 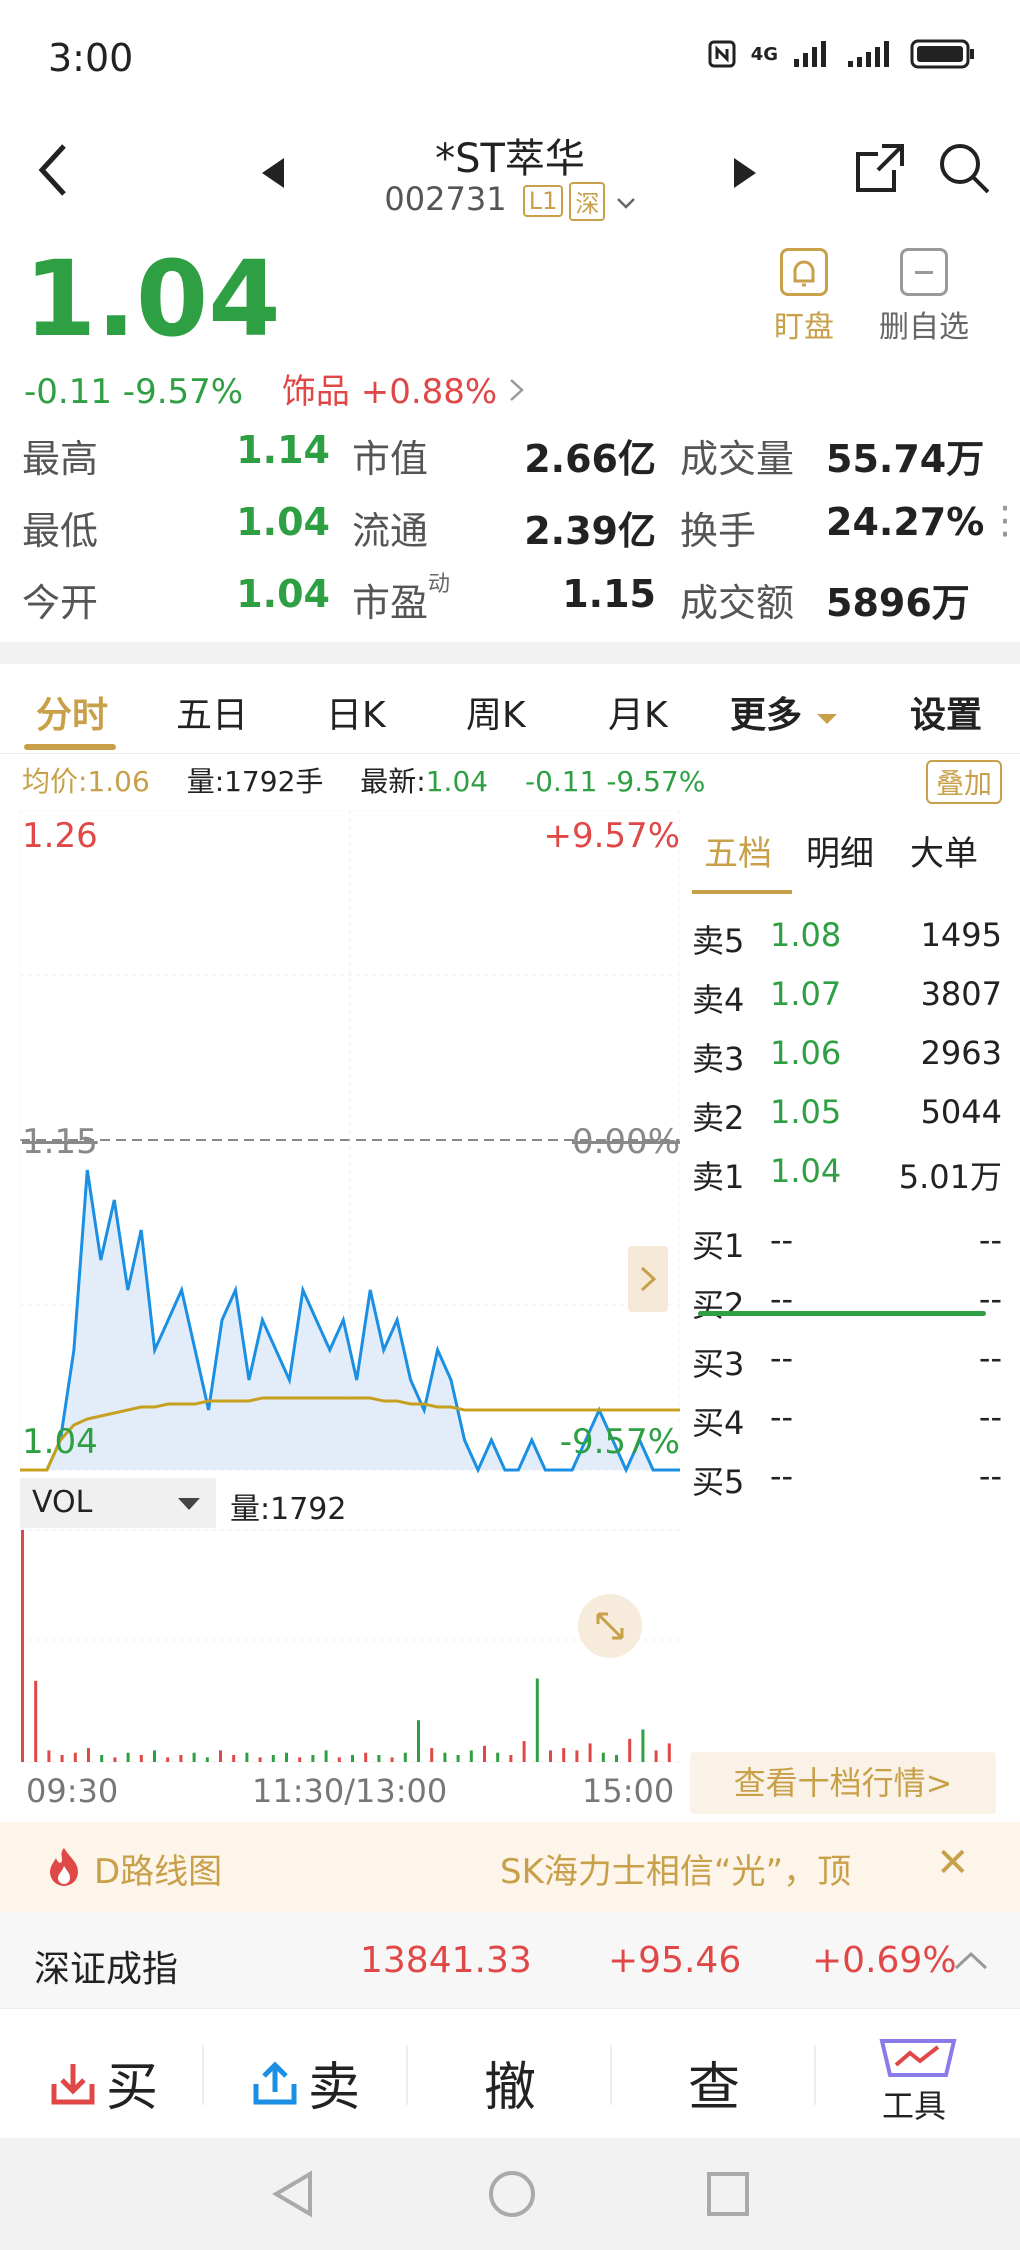 I want to click on next-stock-icon, so click(x=745, y=173).